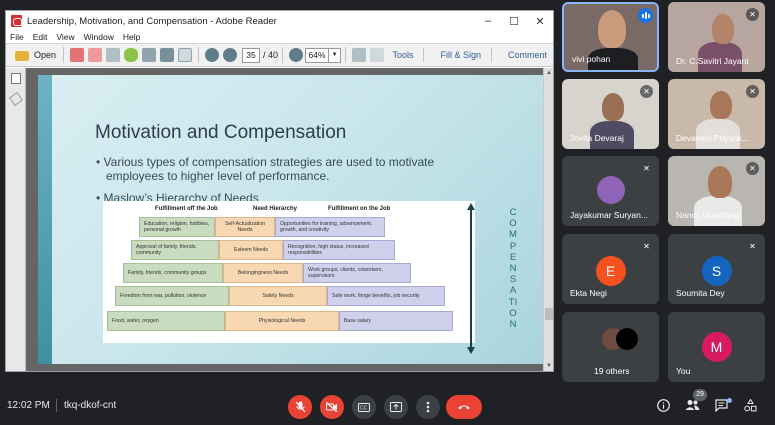 Image resolution: width=775 pixels, height=425 pixels. Describe the element at coordinates (300, 407) in the screenshot. I see `mic-toggle-button` at that location.